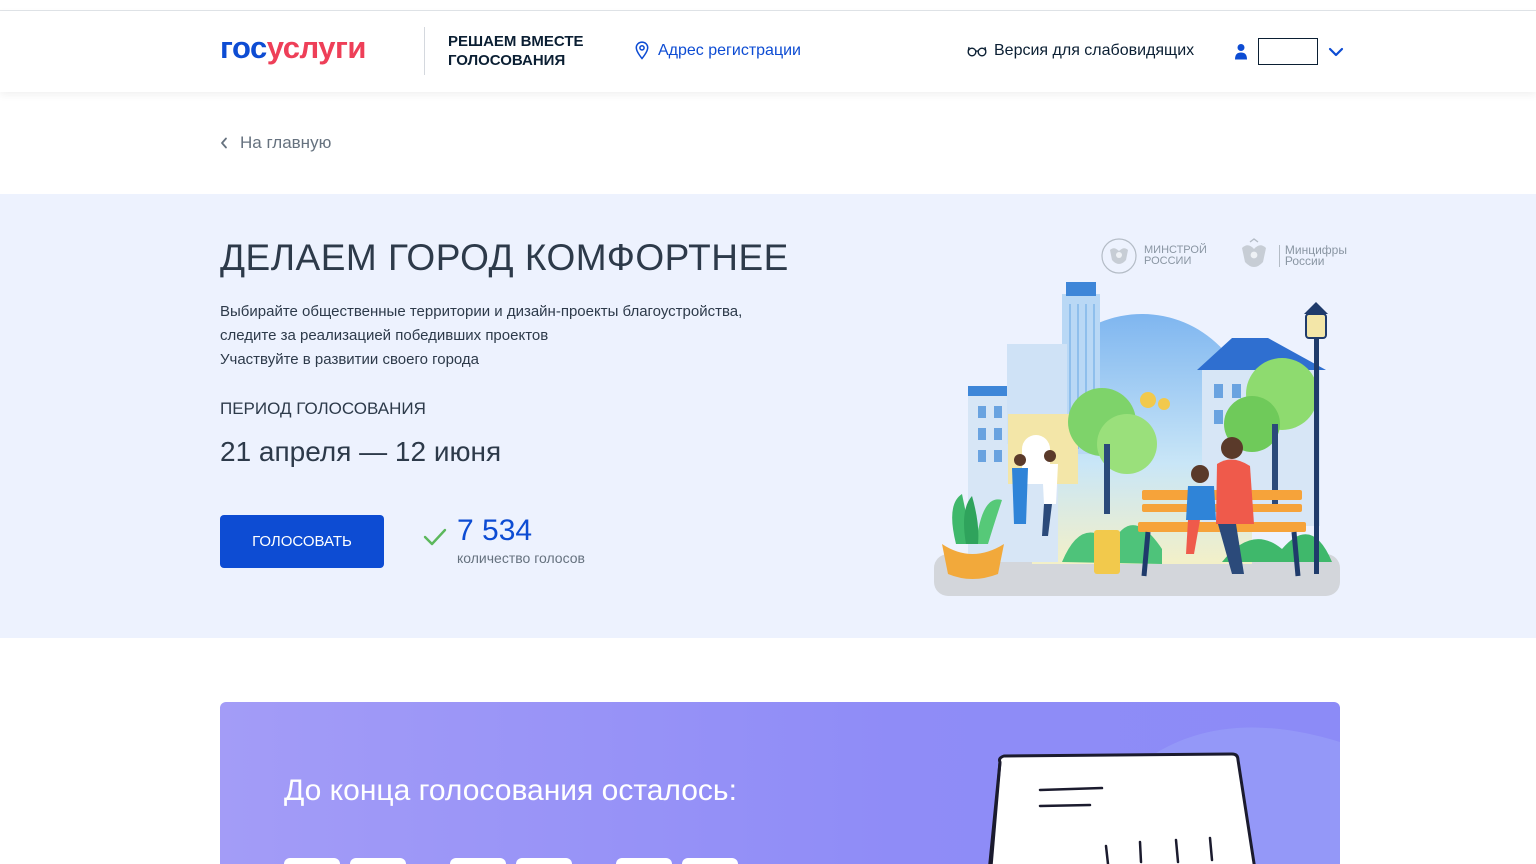 Image resolution: width=1536 pixels, height=864 pixels. I want to click on location-pin-icon, so click(642, 50).